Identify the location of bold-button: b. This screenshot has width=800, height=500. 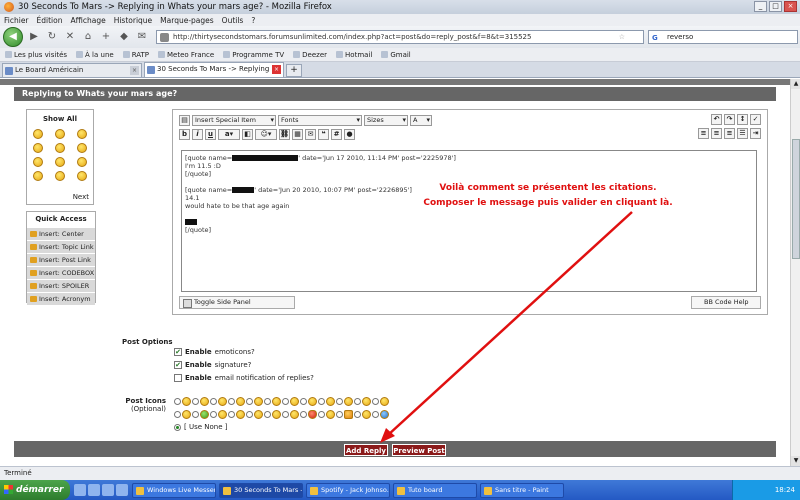
(184, 134).